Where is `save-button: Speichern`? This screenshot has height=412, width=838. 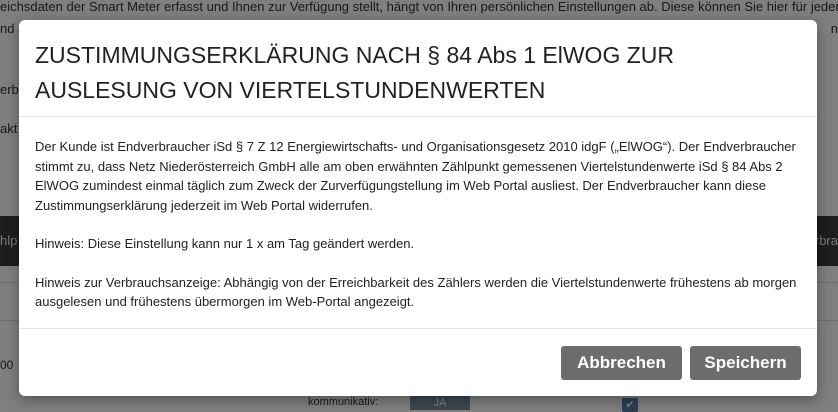
save-button: Speichern is located at coordinates (745, 363).